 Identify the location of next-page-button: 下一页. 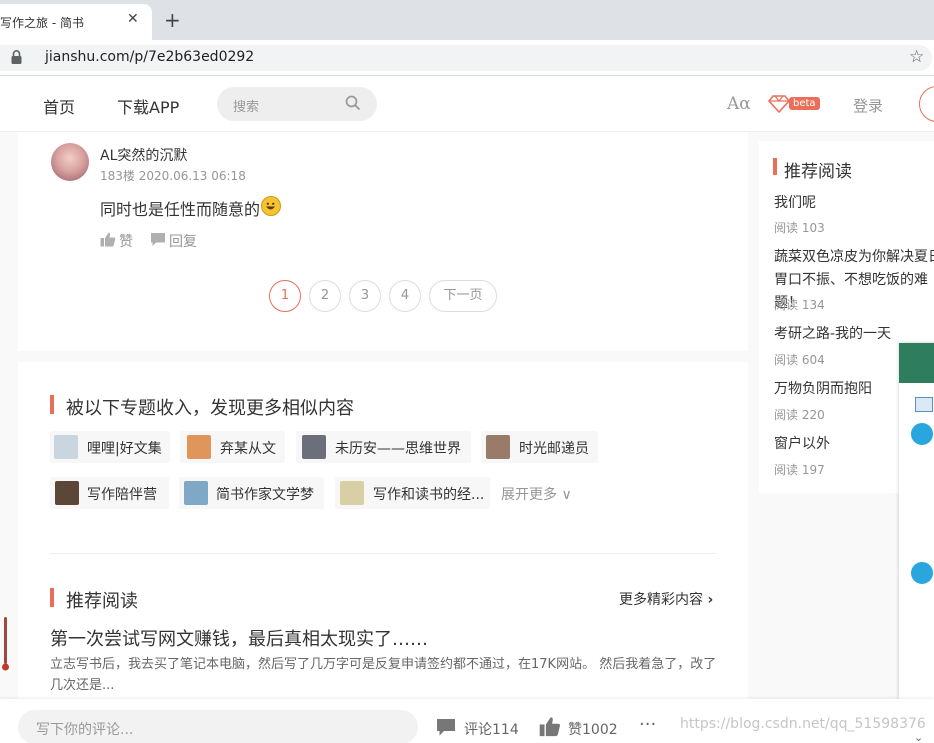
(463, 296).